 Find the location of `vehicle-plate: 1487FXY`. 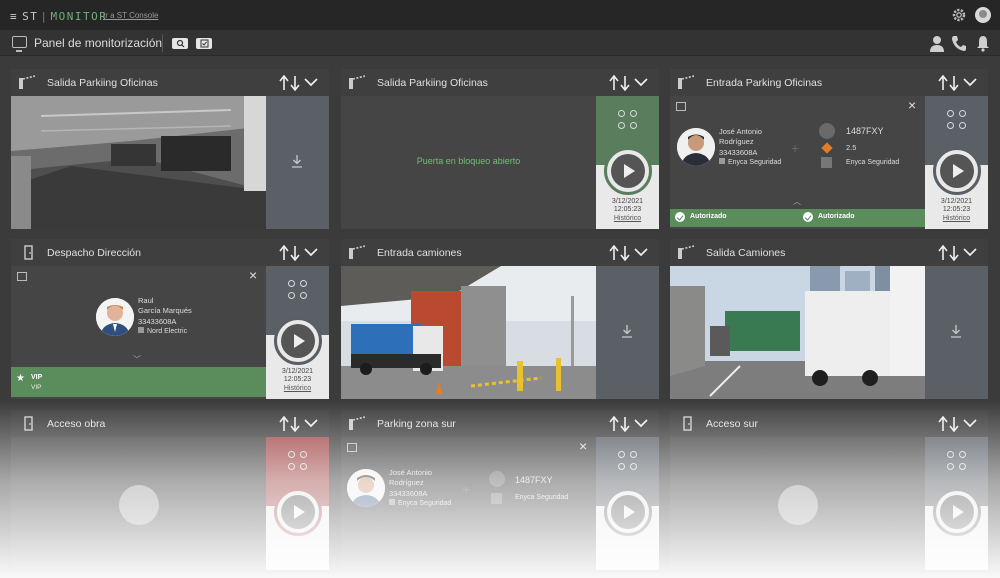

vehicle-plate: 1487FXY is located at coordinates (534, 480).